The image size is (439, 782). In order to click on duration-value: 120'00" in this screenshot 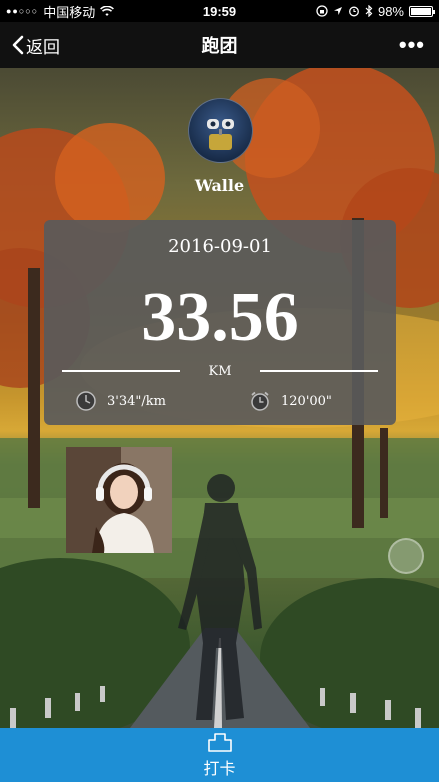, I will do `click(306, 401)`.